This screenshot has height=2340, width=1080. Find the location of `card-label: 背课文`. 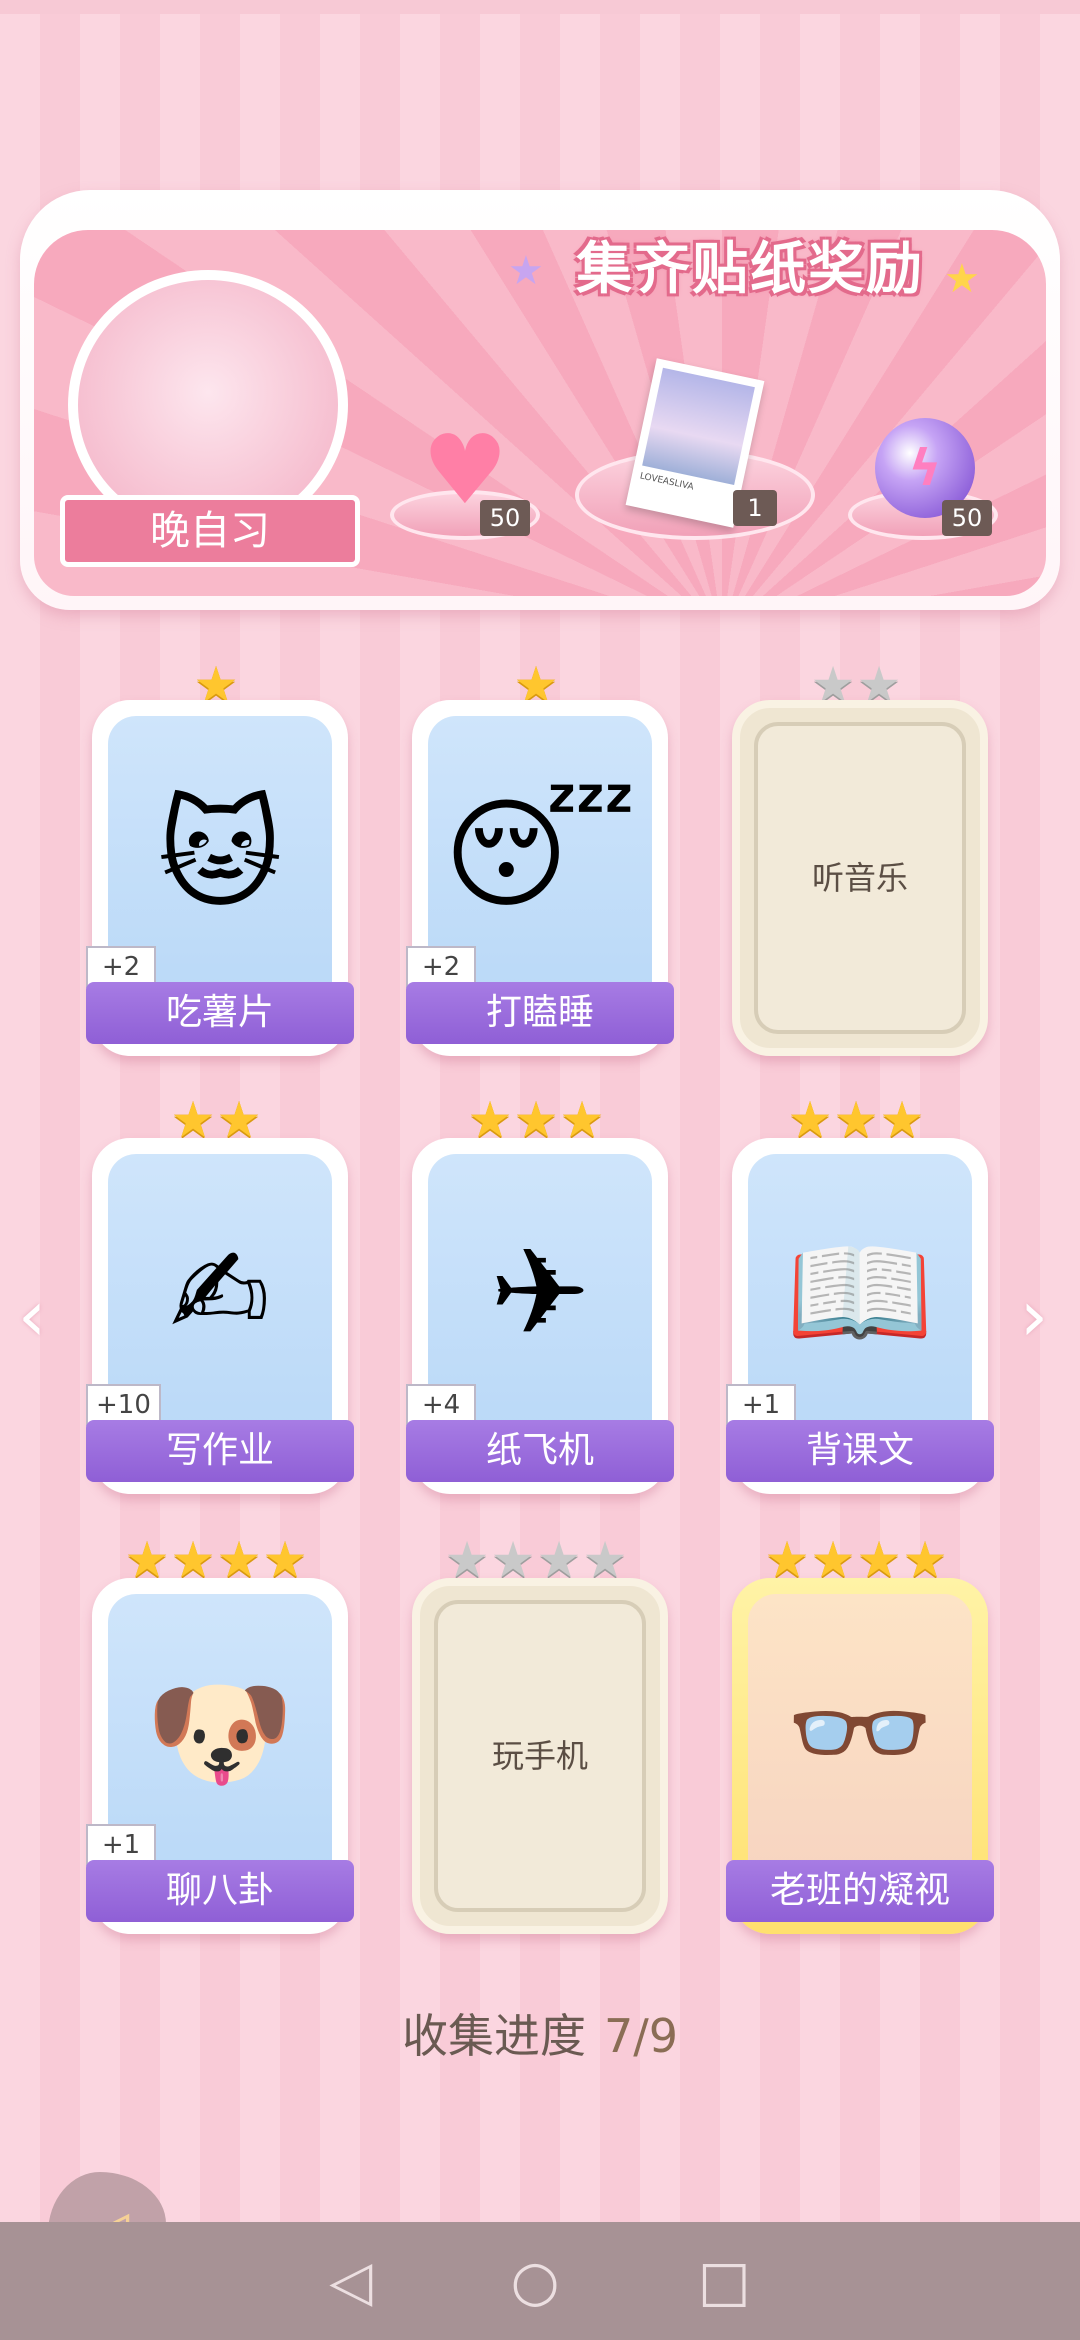

card-label: 背课文 is located at coordinates (860, 1451).